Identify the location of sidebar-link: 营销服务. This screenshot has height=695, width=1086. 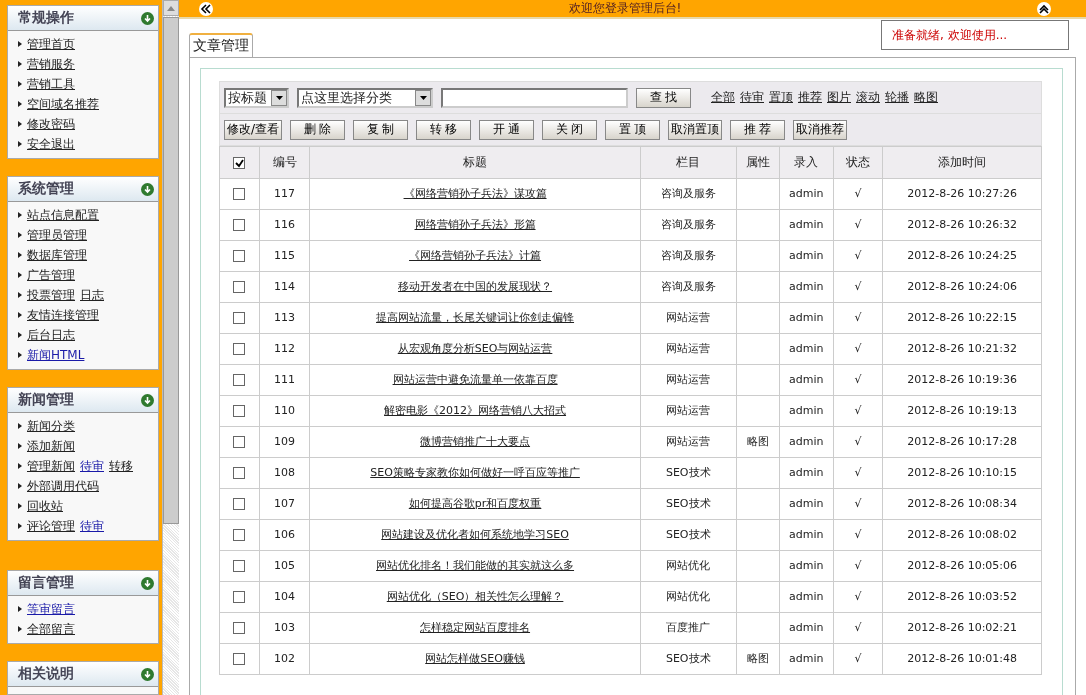
(51, 64).